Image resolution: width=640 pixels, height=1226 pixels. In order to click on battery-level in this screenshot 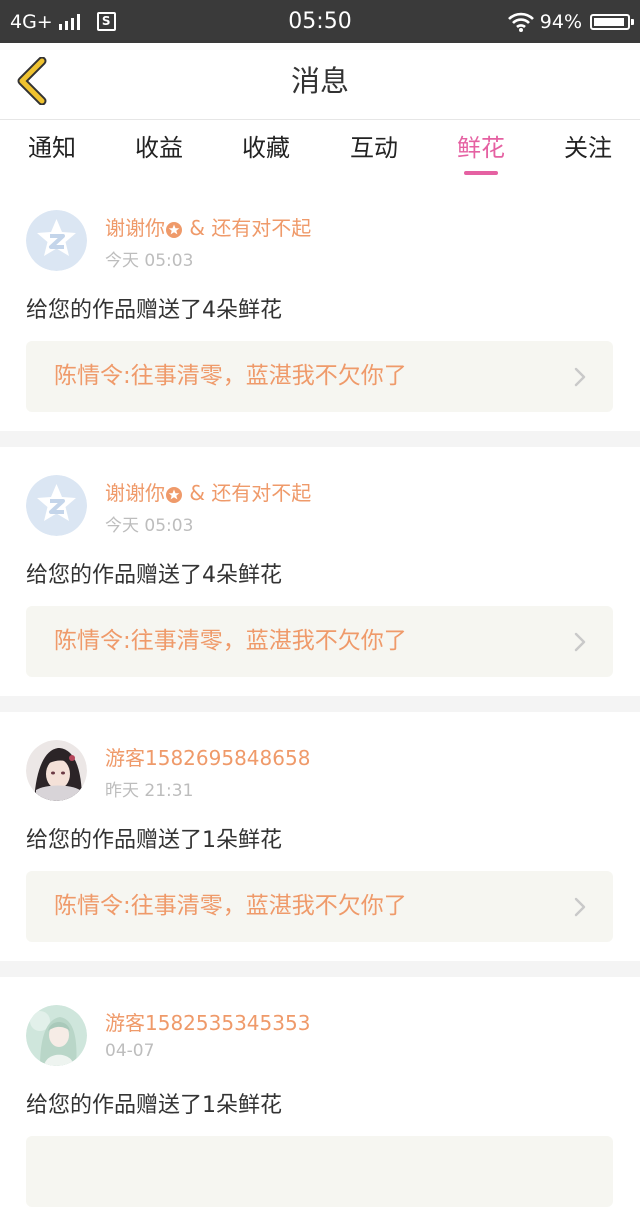, I will do `click(609, 21)`.